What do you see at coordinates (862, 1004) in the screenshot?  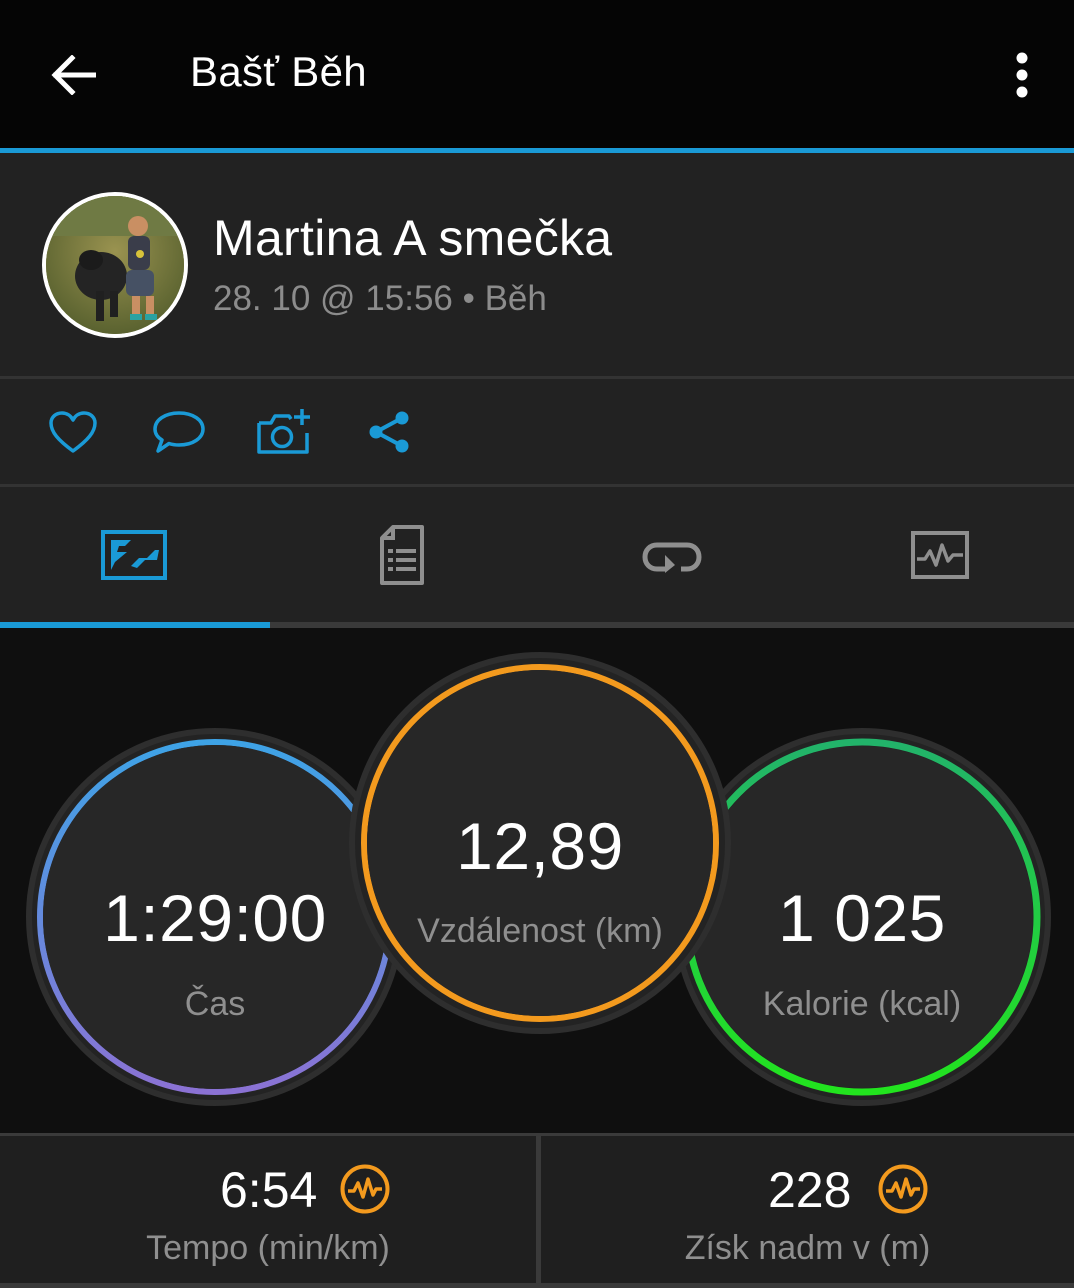 I see `calories-label: Kalorie (kcal)` at bounding box center [862, 1004].